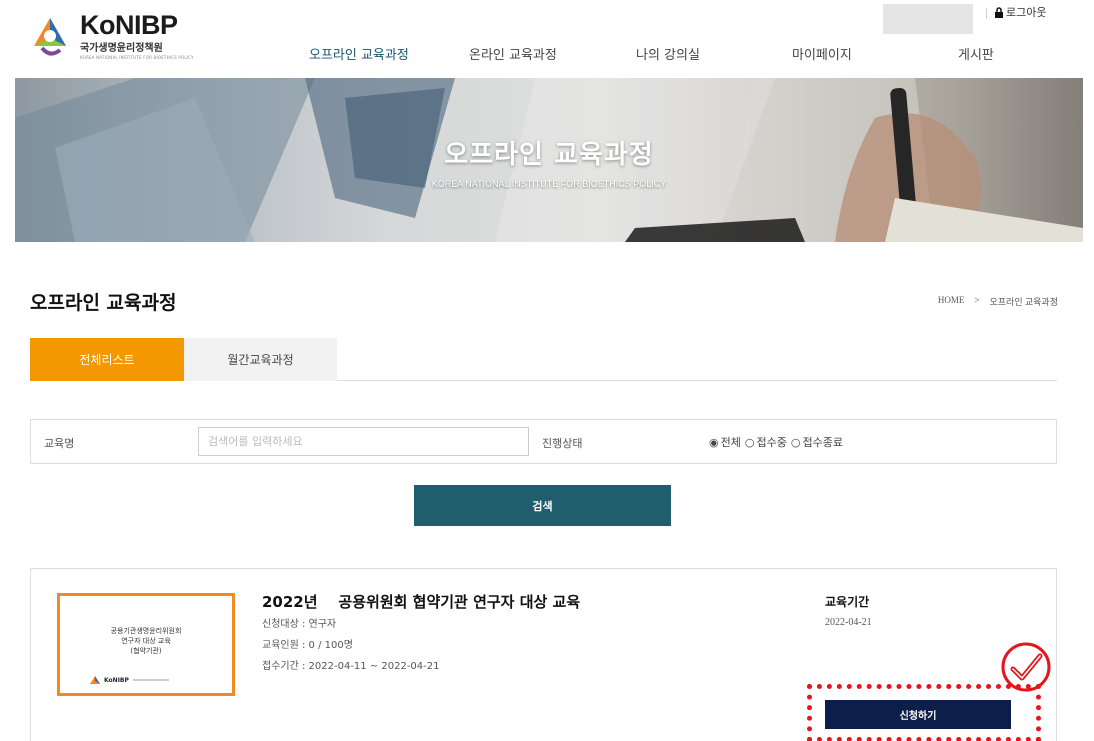  I want to click on status-radio-closed: ○ 접수종료, so click(817, 442).